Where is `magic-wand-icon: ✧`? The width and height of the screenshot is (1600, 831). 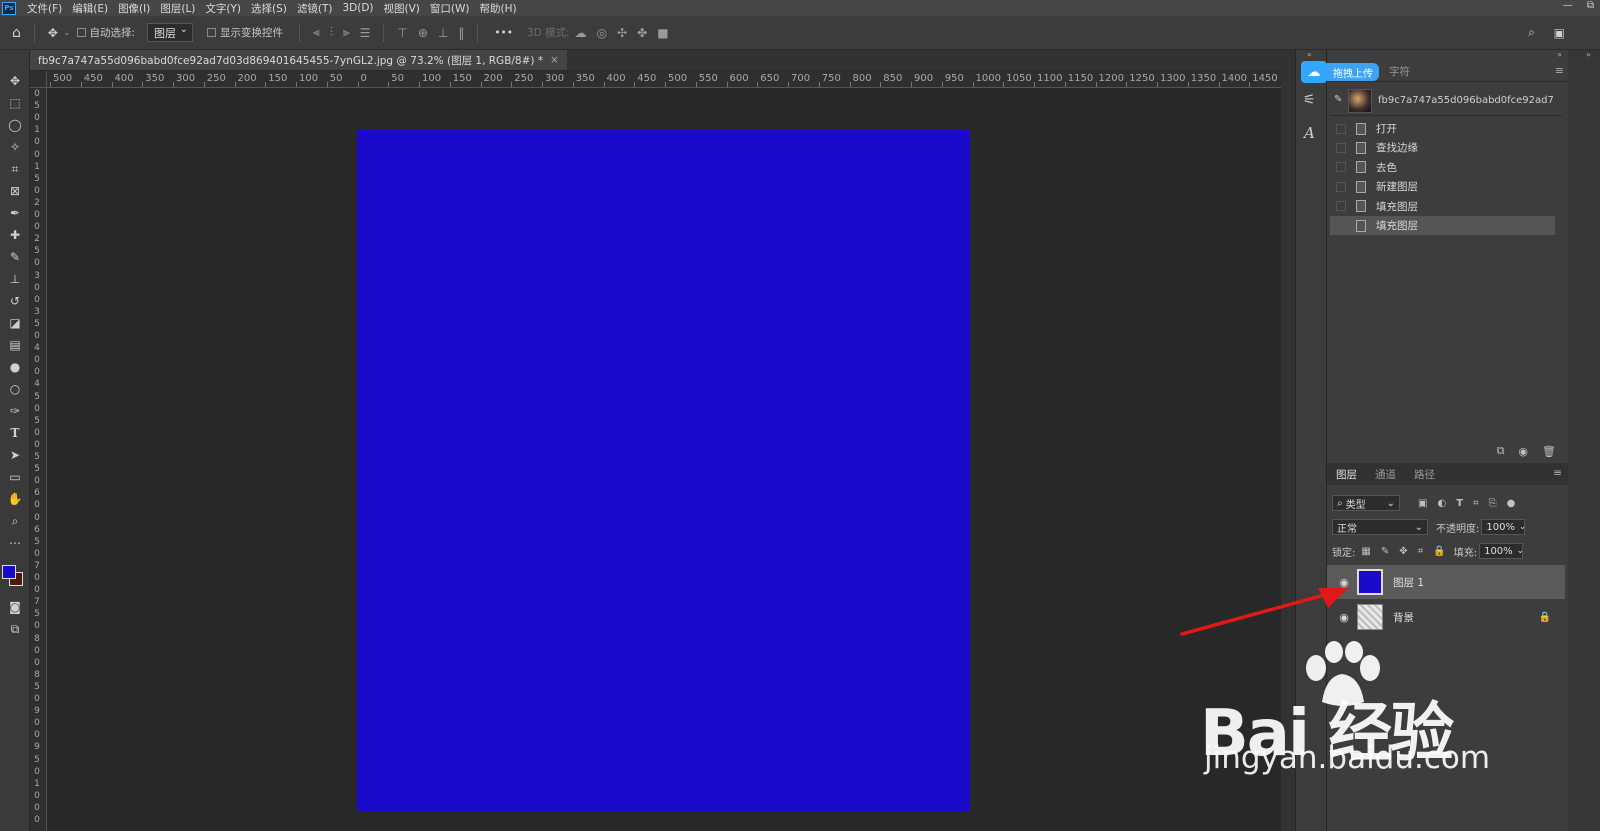 magic-wand-icon: ✧ is located at coordinates (15, 147).